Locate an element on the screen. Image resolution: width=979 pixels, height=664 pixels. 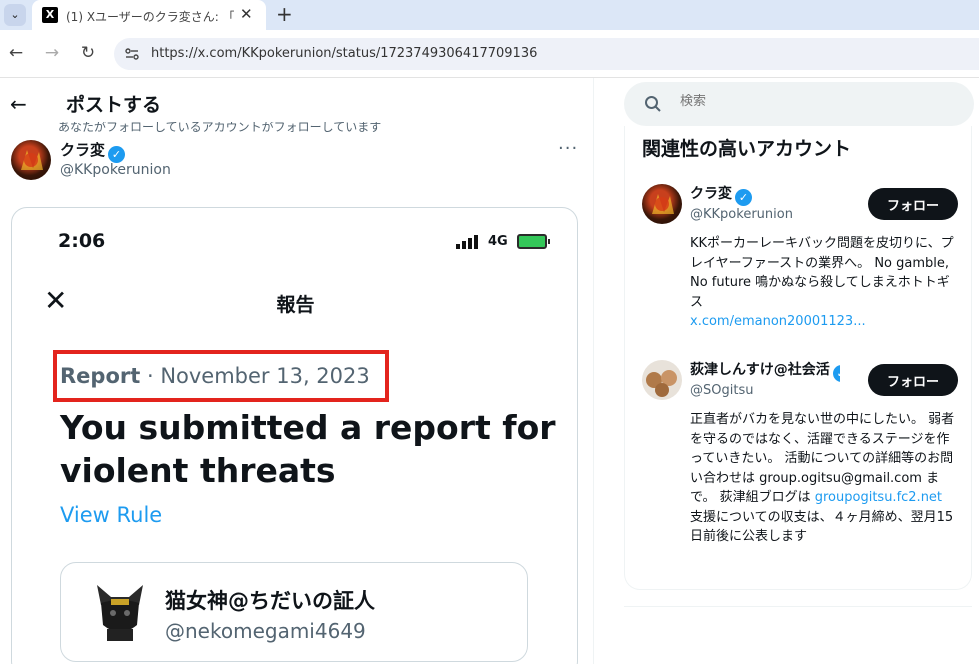
reported-user-card: 猫女神@ちだいの証人 @nekomegami4649 is located at coordinates (294, 612).